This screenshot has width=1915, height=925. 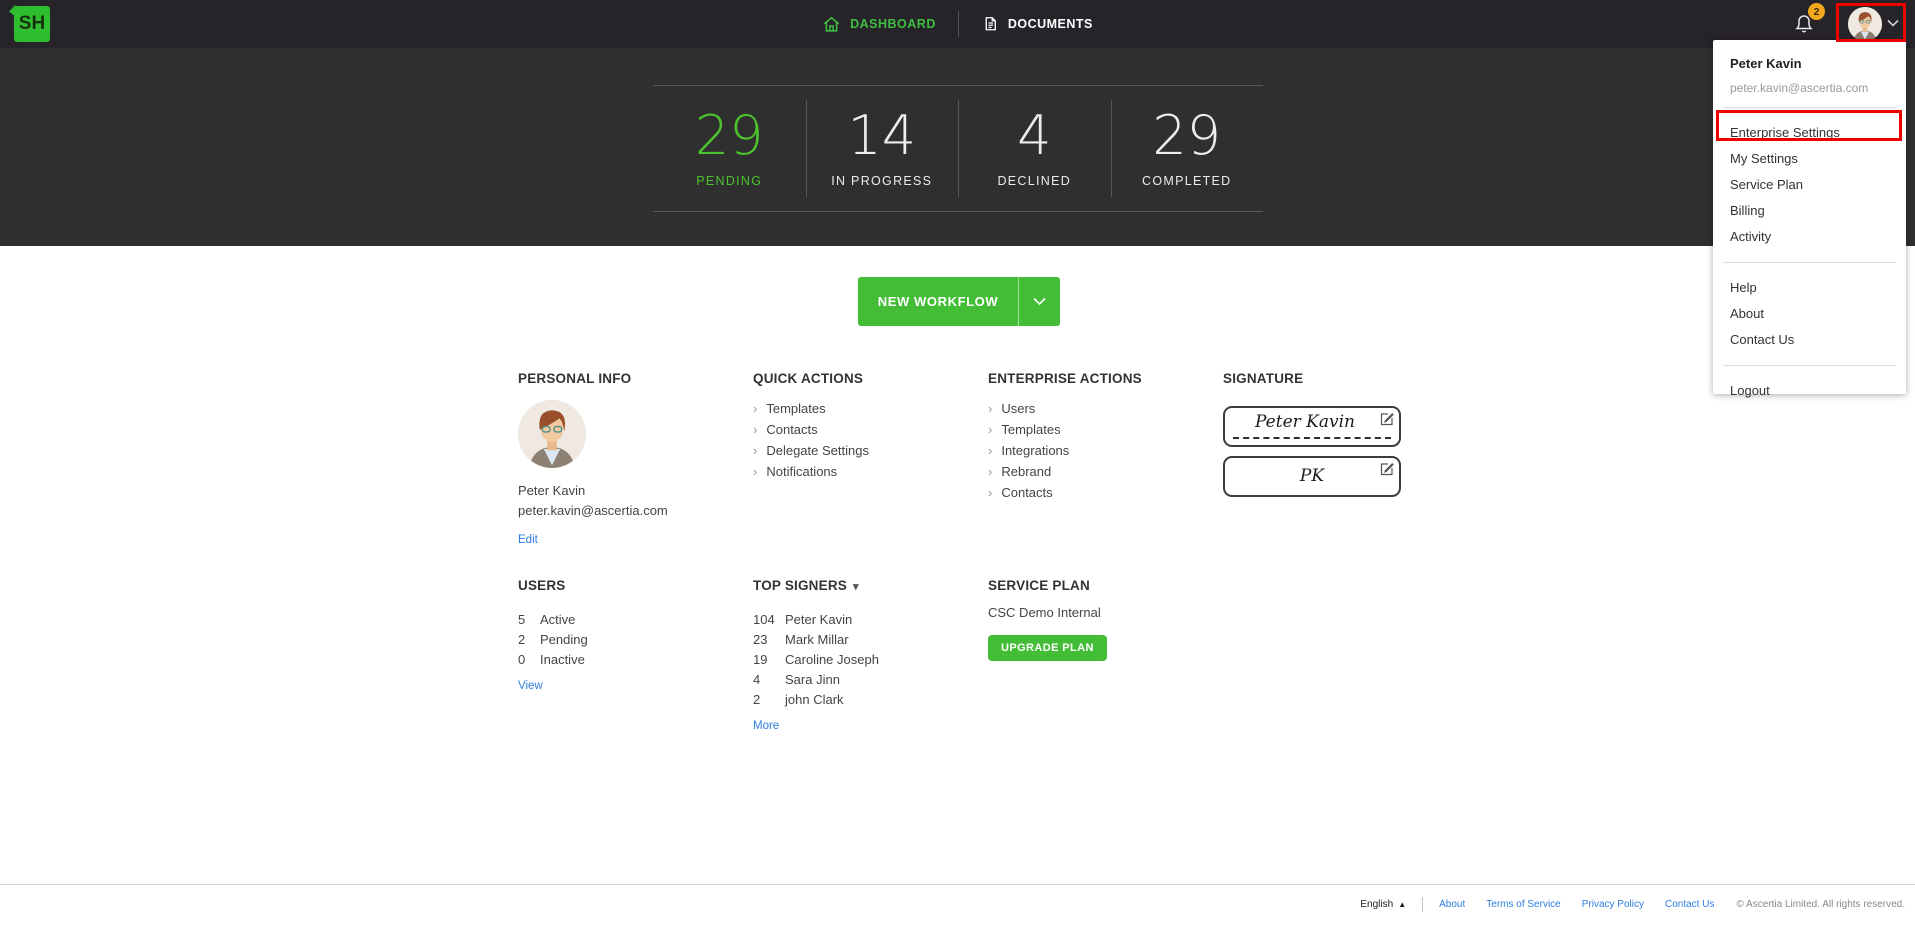 What do you see at coordinates (893, 24) in the screenshot?
I see `tab-dashboard-label: DASHBOARD` at bounding box center [893, 24].